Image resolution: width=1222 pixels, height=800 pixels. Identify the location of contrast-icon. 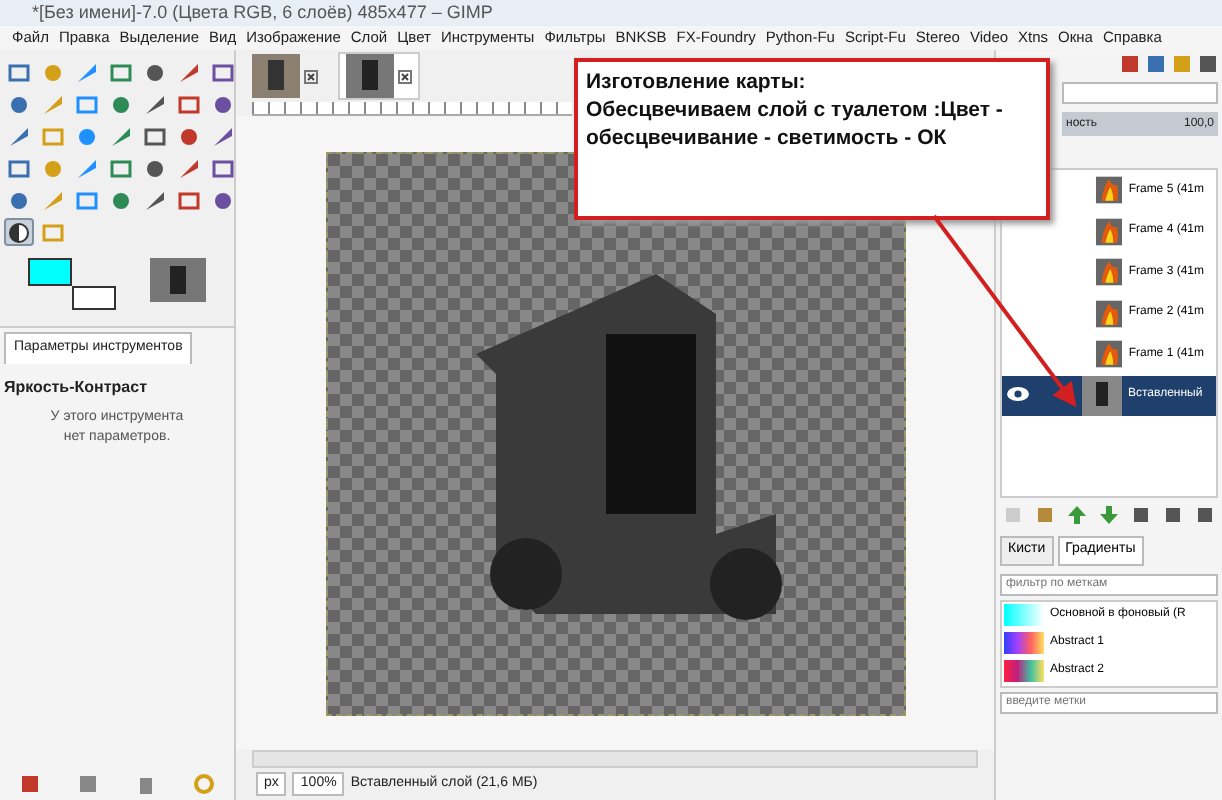
(19, 232).